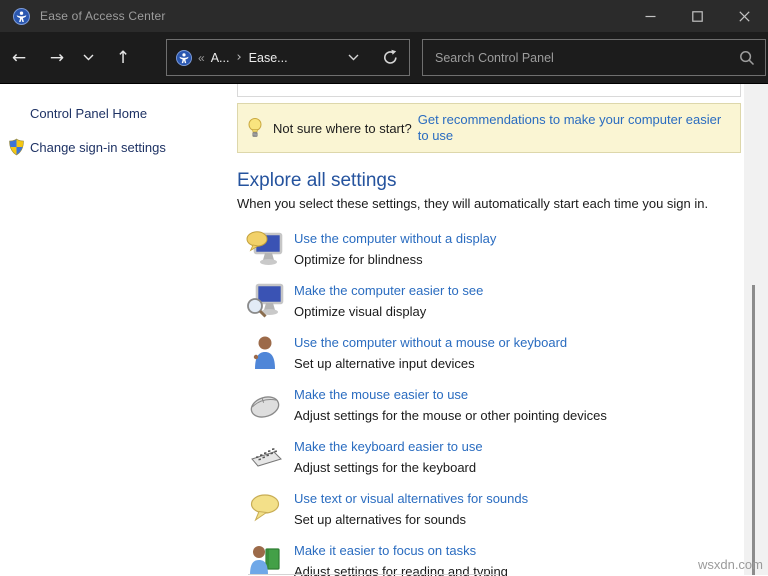 The width and height of the screenshot is (768, 576). I want to click on person-book-icon, so click(265, 560).